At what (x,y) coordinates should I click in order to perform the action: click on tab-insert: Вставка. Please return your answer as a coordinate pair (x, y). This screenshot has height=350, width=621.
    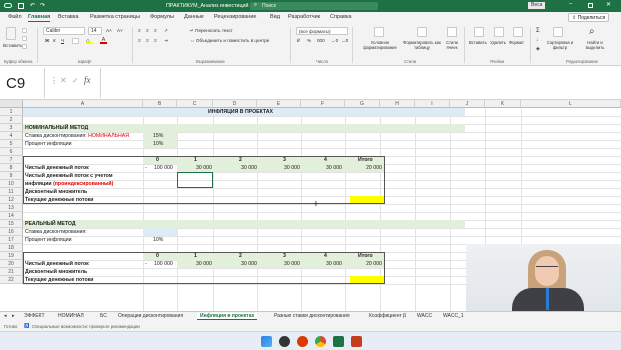
    Looking at the image, I should click on (68, 17).